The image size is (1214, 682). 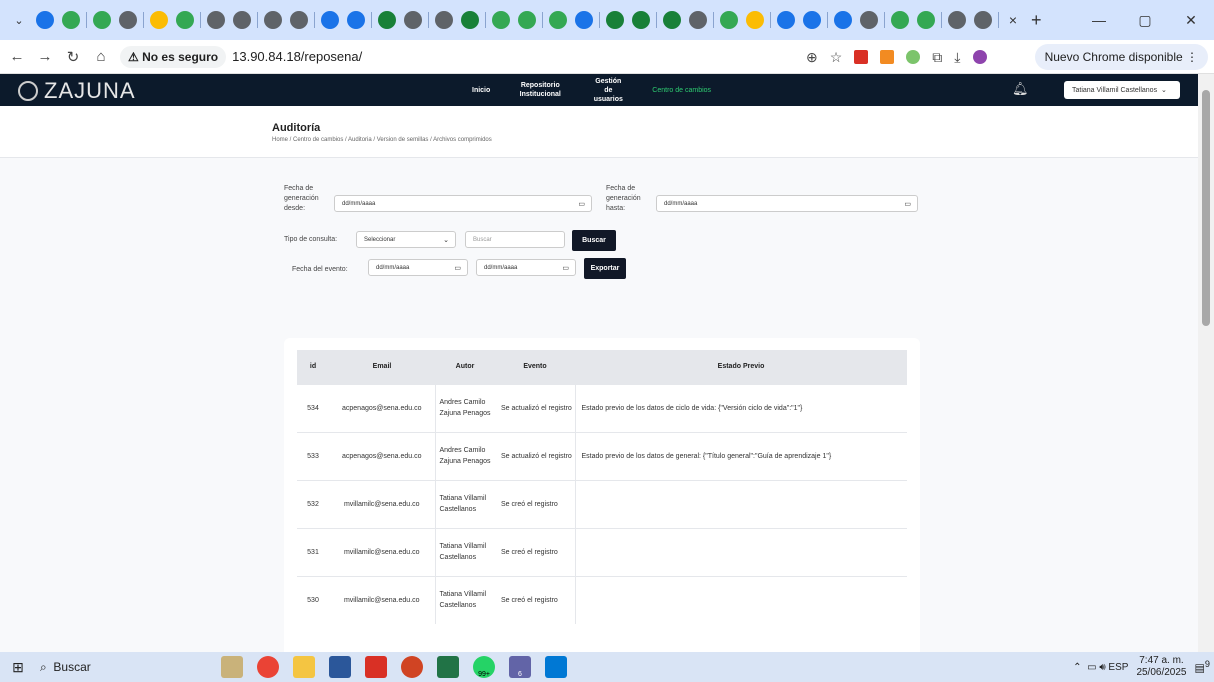 What do you see at coordinates (65, 667) in the screenshot?
I see `taskbar-search: ⌕ Buscar` at bounding box center [65, 667].